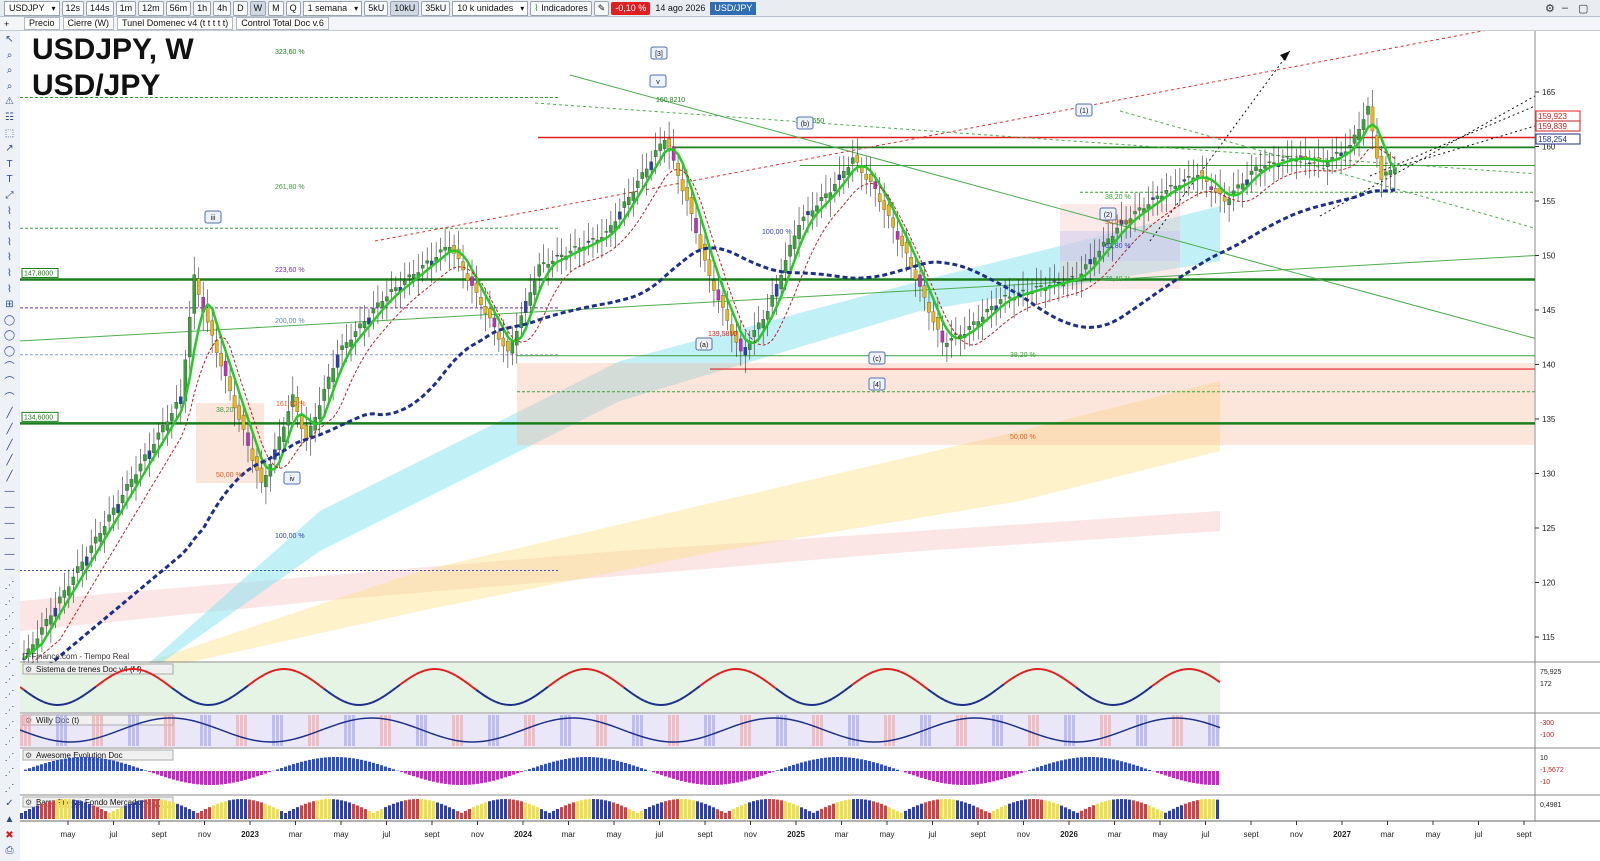 The width and height of the screenshot is (1600, 861). Describe the element at coordinates (282, 23) in the screenshot. I see `tab-control: Control Total Doc v.6` at that location.